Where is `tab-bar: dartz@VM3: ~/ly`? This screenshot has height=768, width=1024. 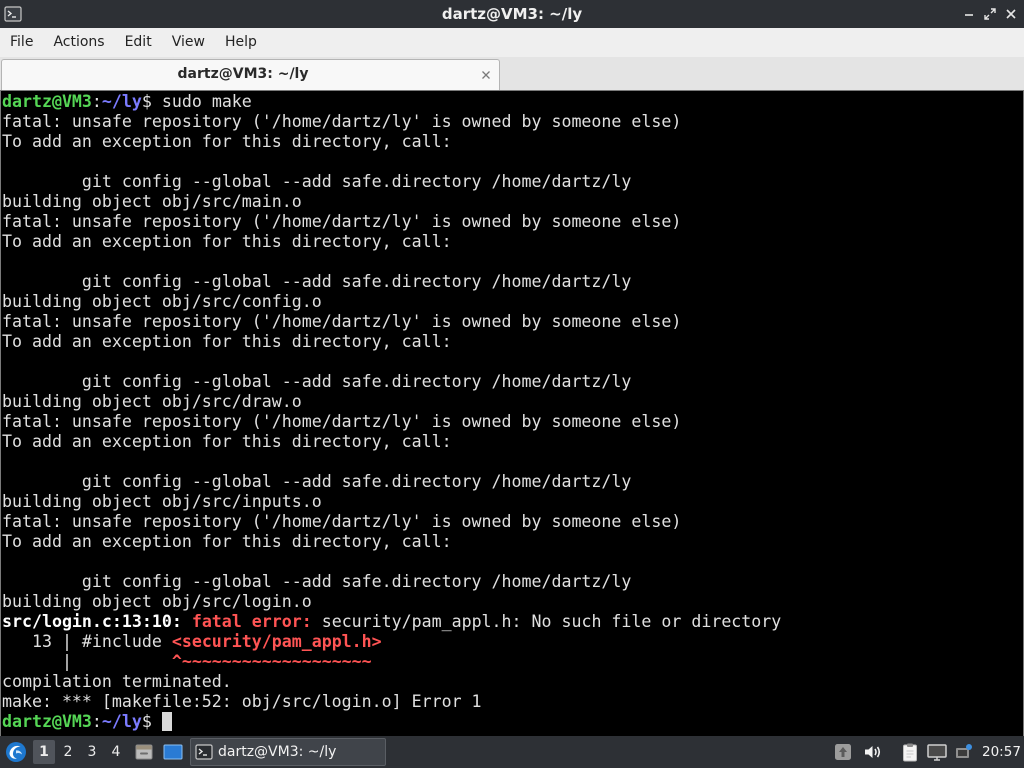 tab-bar: dartz@VM3: ~/ly is located at coordinates (512, 73).